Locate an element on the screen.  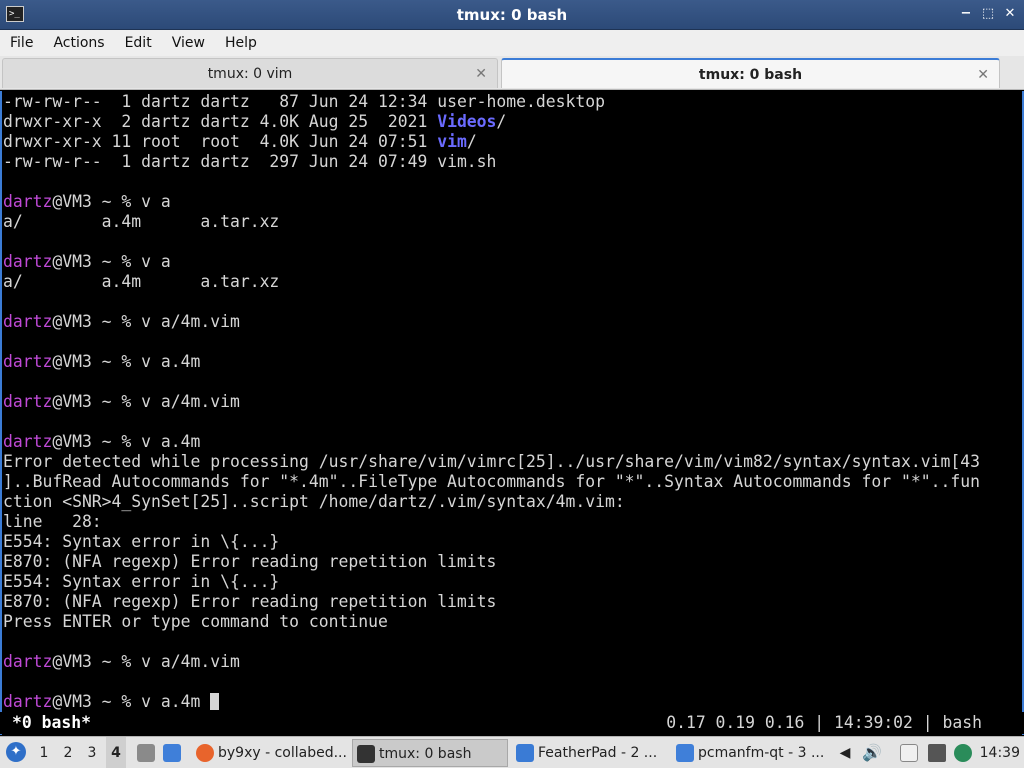
tmux-window-label: *0 bash* is located at coordinates (51, 723).